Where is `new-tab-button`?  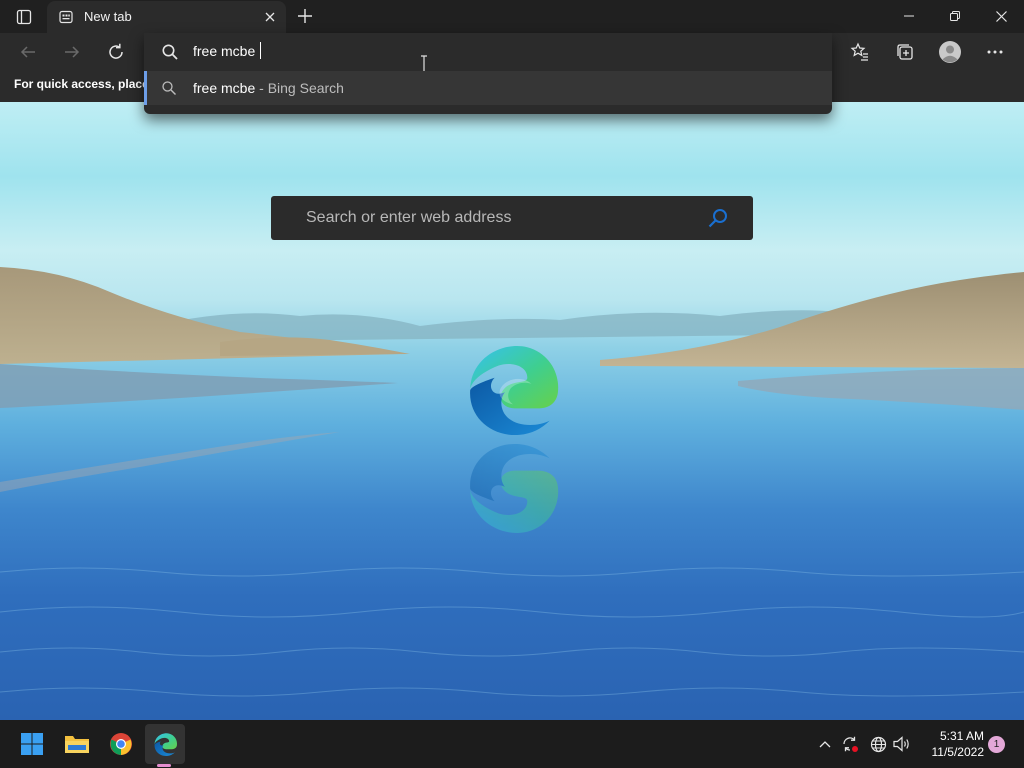 new-tab-button is located at coordinates (305, 16).